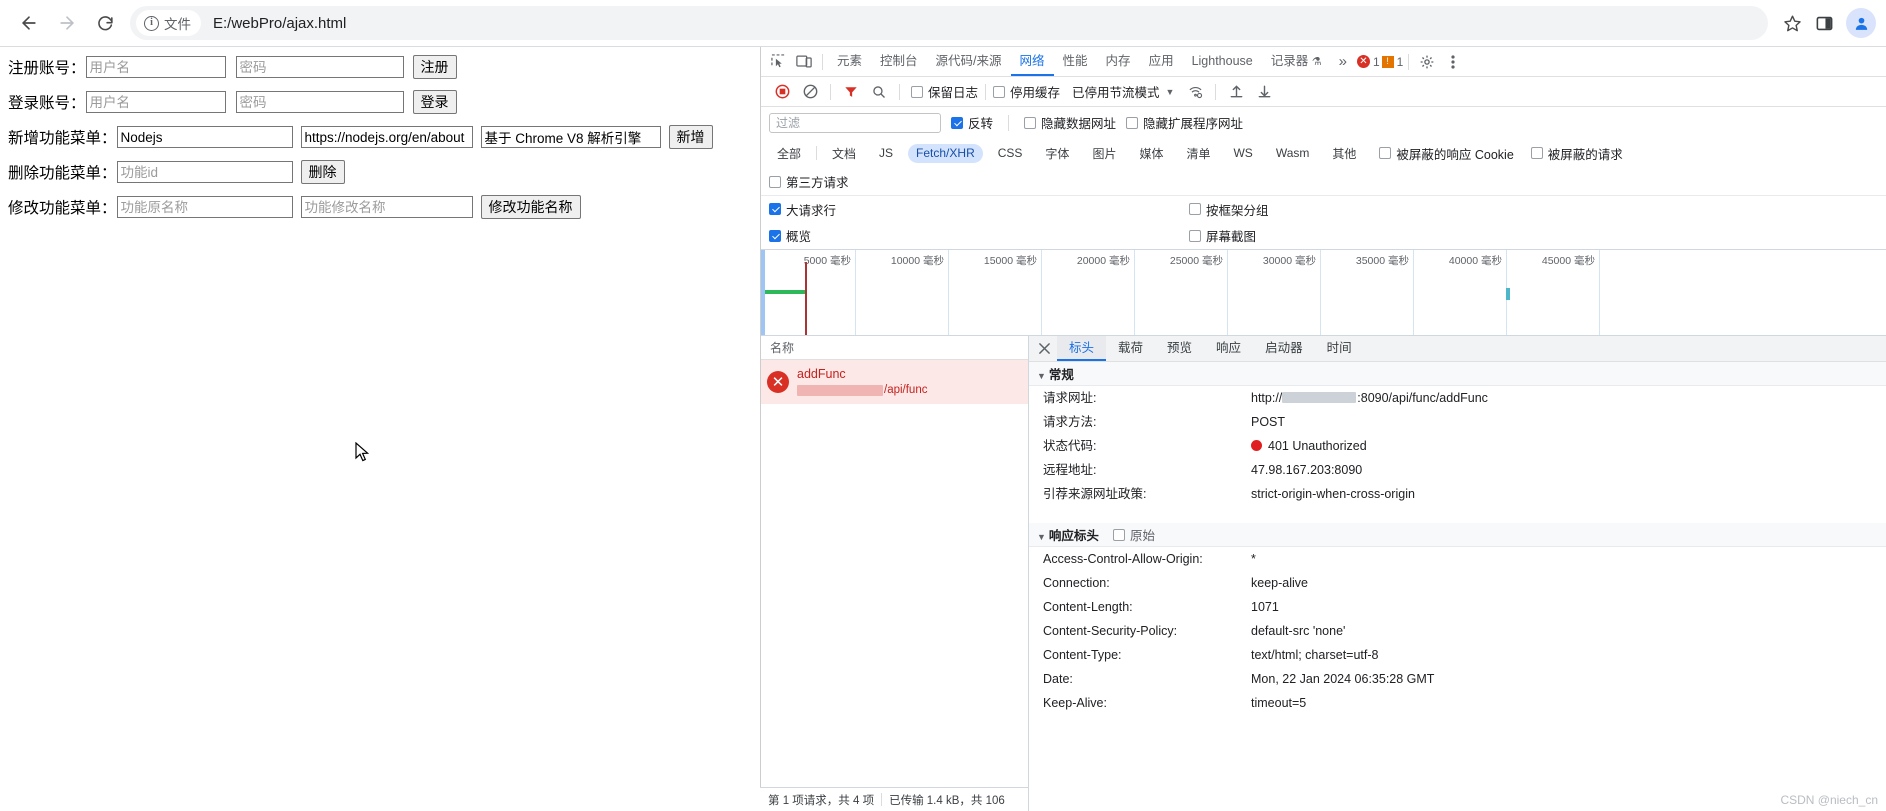 The height and width of the screenshot is (811, 1886). Describe the element at coordinates (530, 207) in the screenshot. I see `edit-menu-button: 修改功能名称` at that location.